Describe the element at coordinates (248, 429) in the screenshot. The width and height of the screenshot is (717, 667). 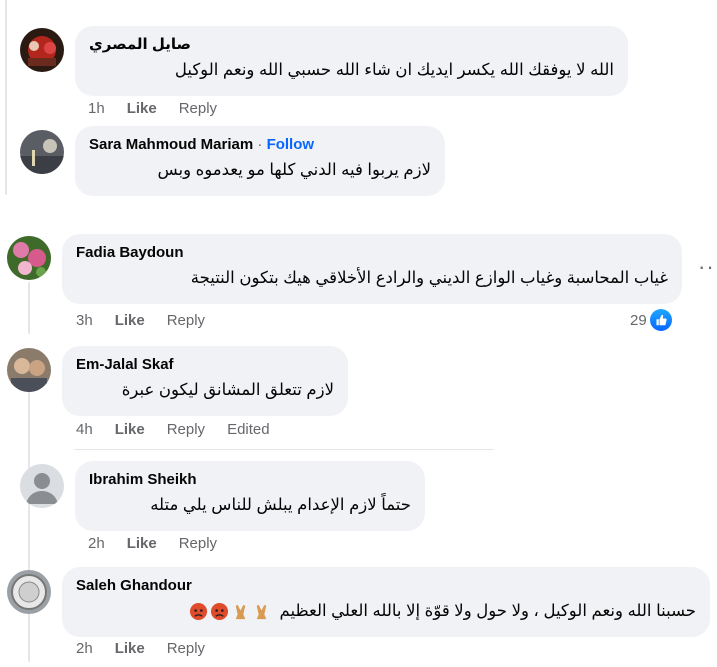
I see `edited-label: Edited` at that location.